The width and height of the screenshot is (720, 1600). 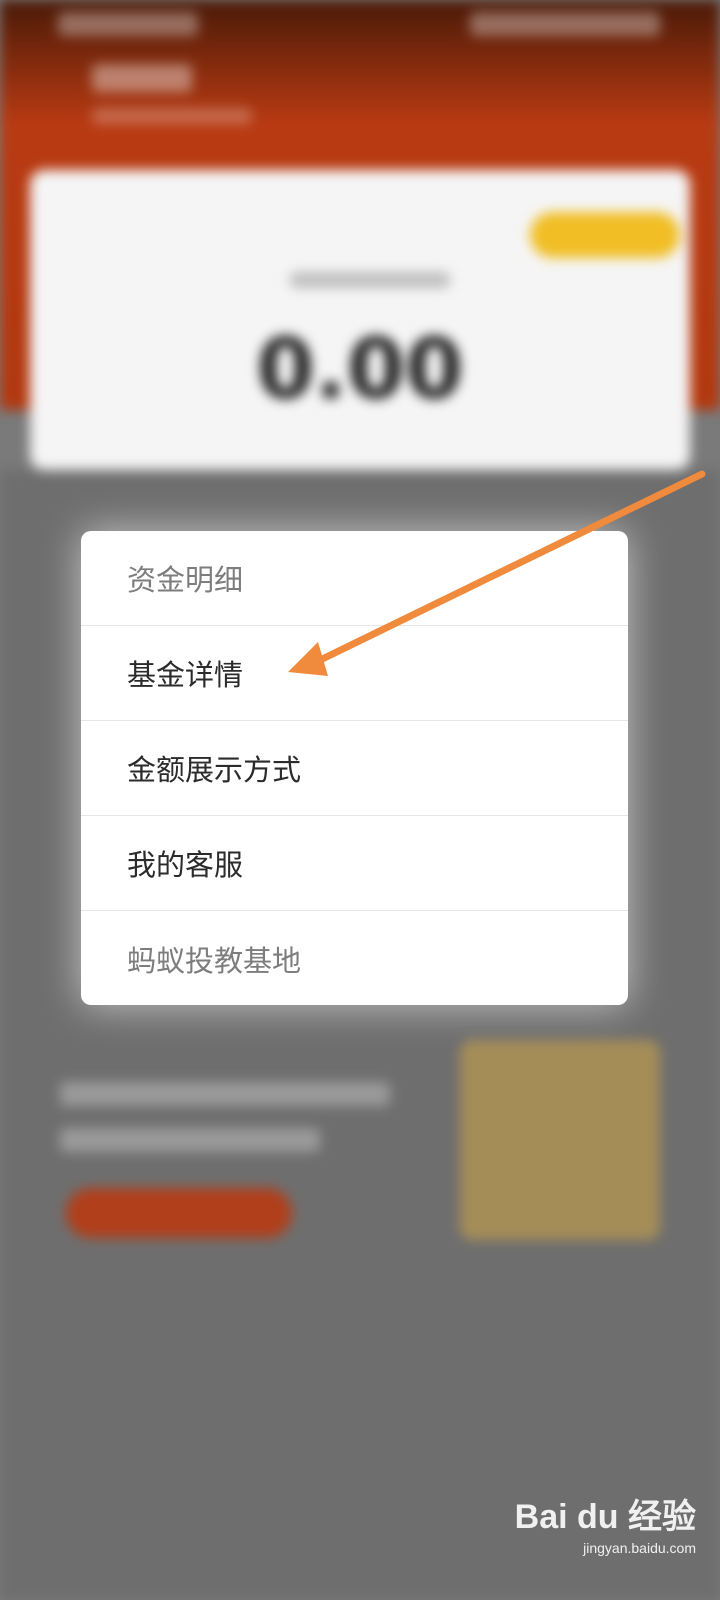 What do you see at coordinates (497, 573) in the screenshot?
I see `pointer-arrow-icon` at bounding box center [497, 573].